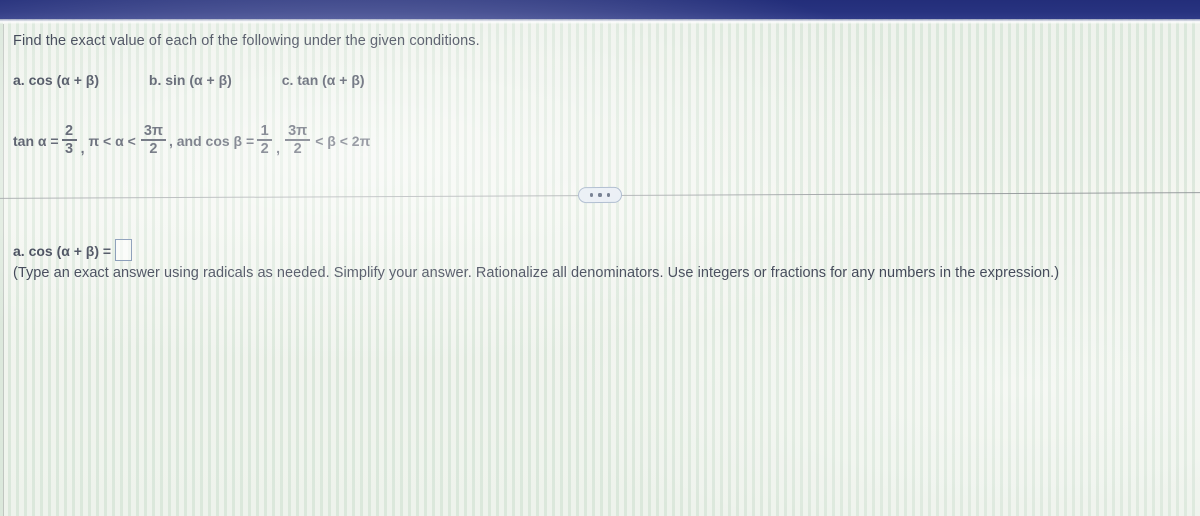 Image resolution: width=1200 pixels, height=516 pixels. I want to click on fraction-one-half: 1 2, so click(265, 140).